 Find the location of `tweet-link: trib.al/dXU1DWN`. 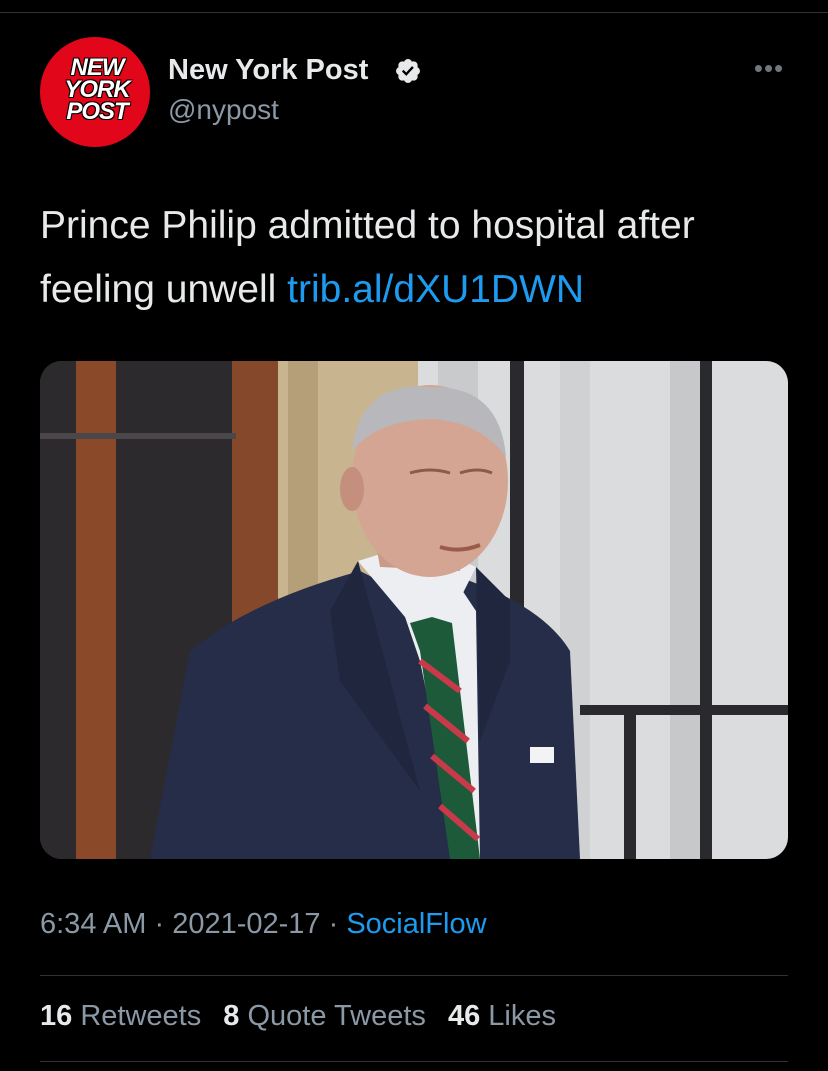

tweet-link: trib.al/dXU1DWN is located at coordinates (435, 289).